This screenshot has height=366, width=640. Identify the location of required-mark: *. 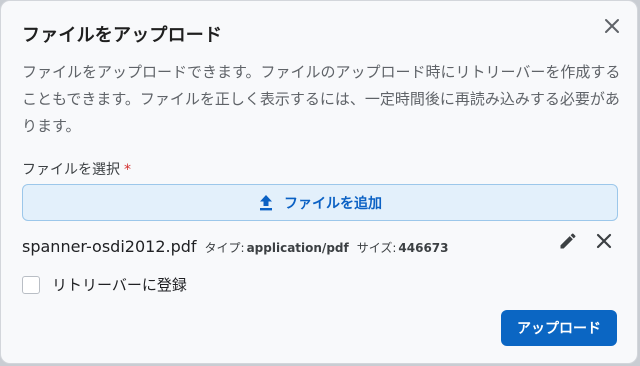
(127, 170).